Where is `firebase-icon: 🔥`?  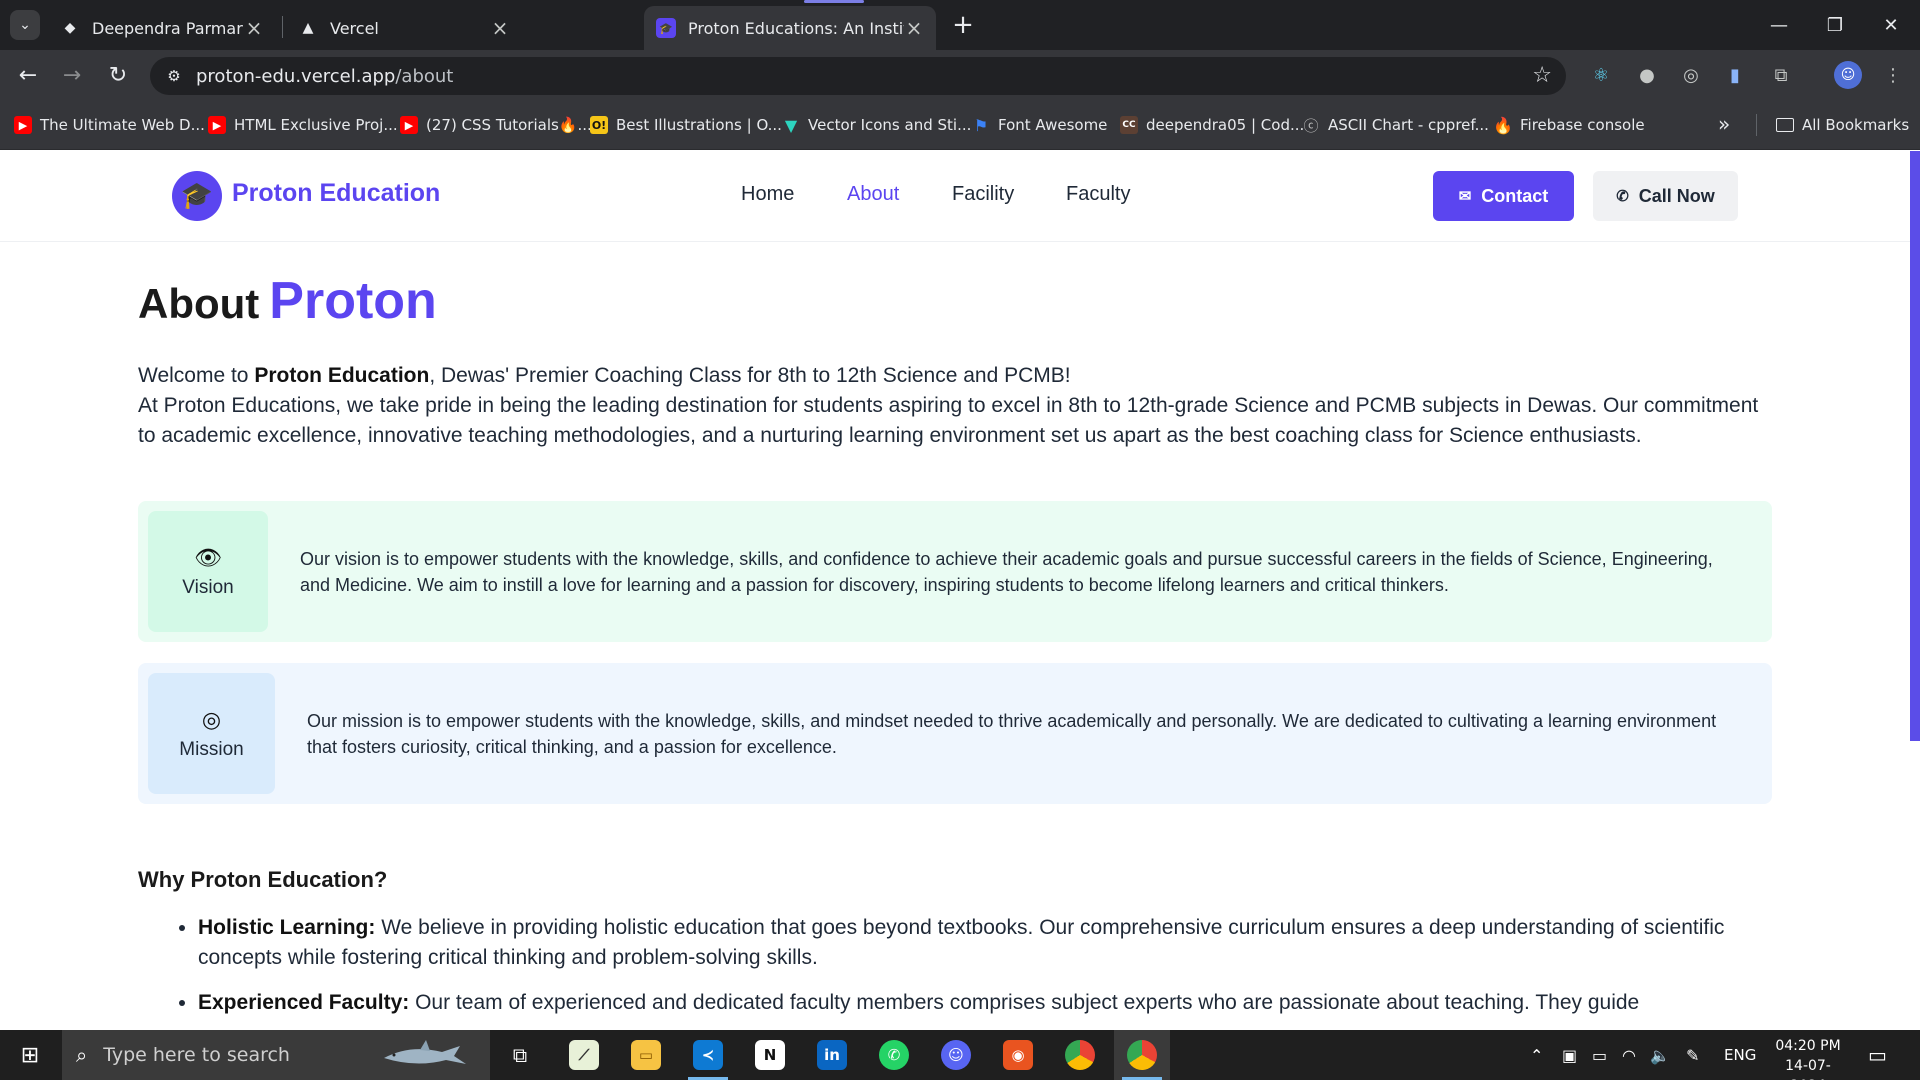
firebase-icon: 🔥 is located at coordinates (1503, 125).